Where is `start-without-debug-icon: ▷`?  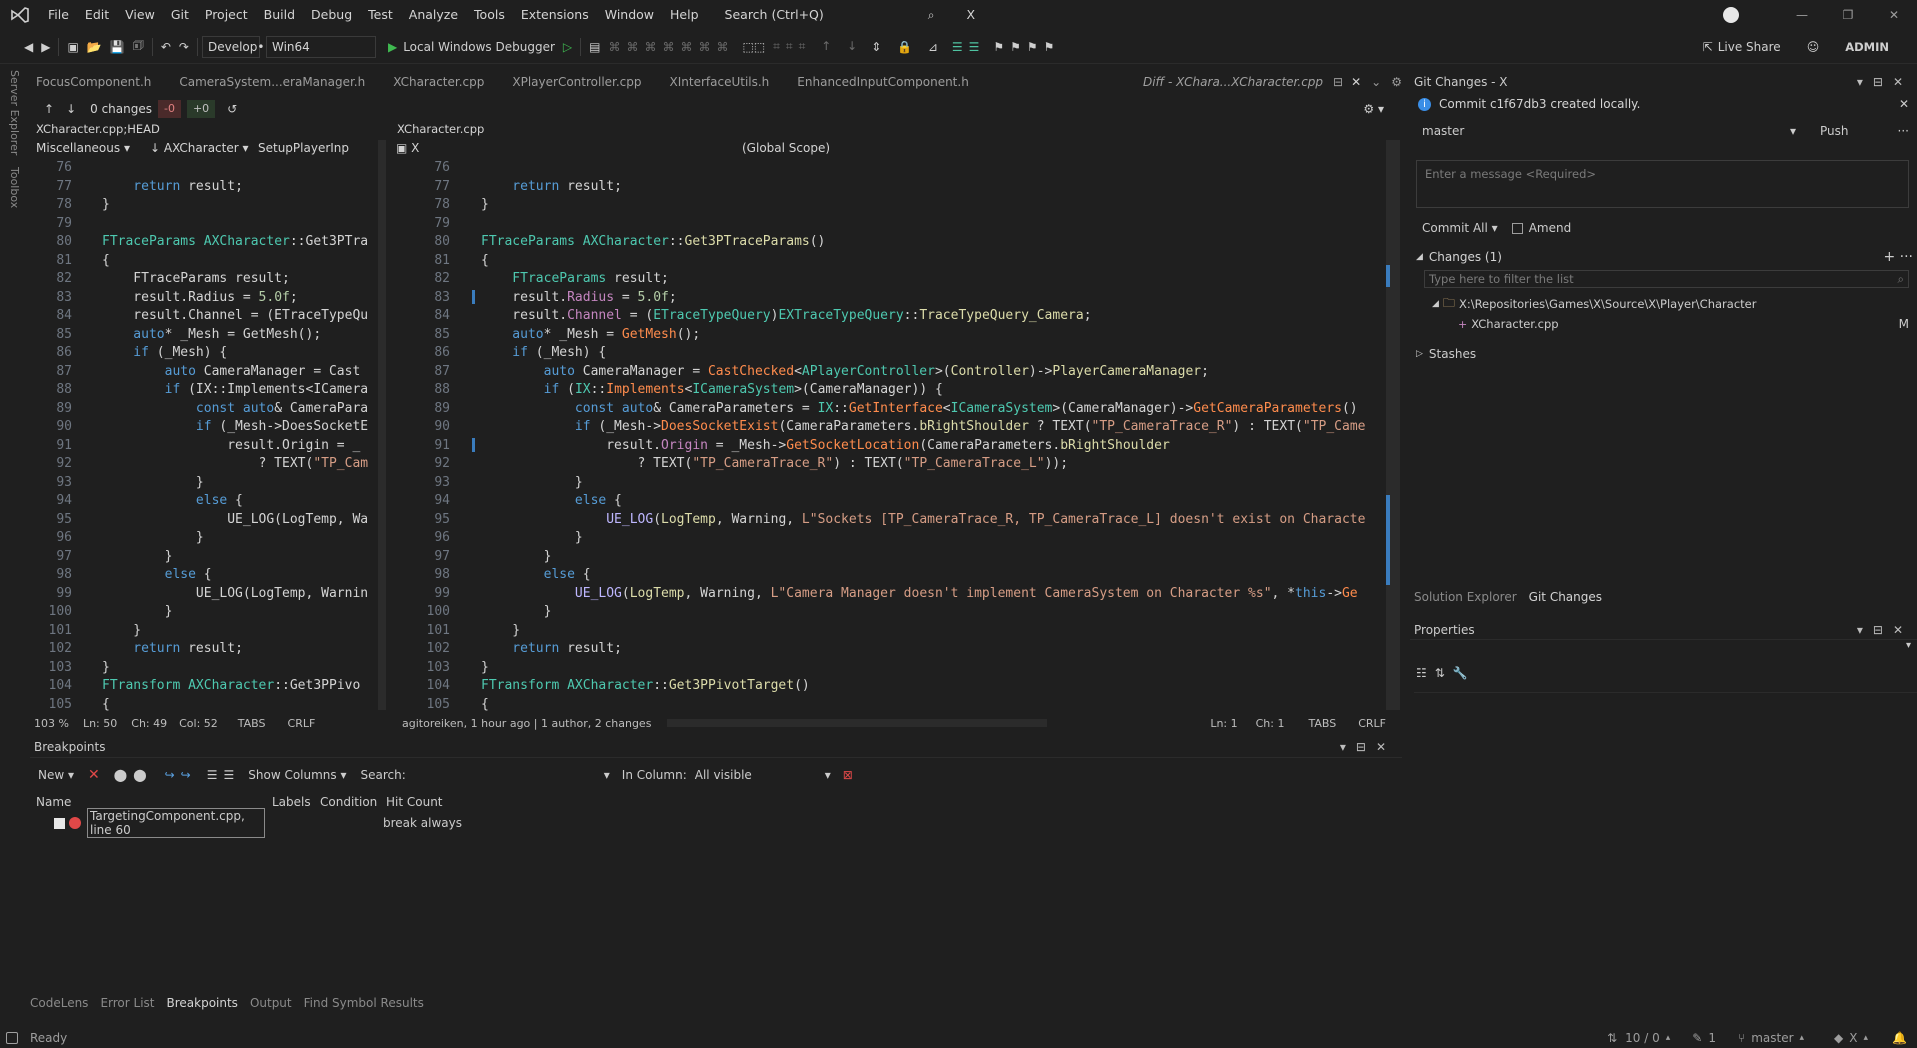 start-without-debug-icon: ▷ is located at coordinates (567, 47).